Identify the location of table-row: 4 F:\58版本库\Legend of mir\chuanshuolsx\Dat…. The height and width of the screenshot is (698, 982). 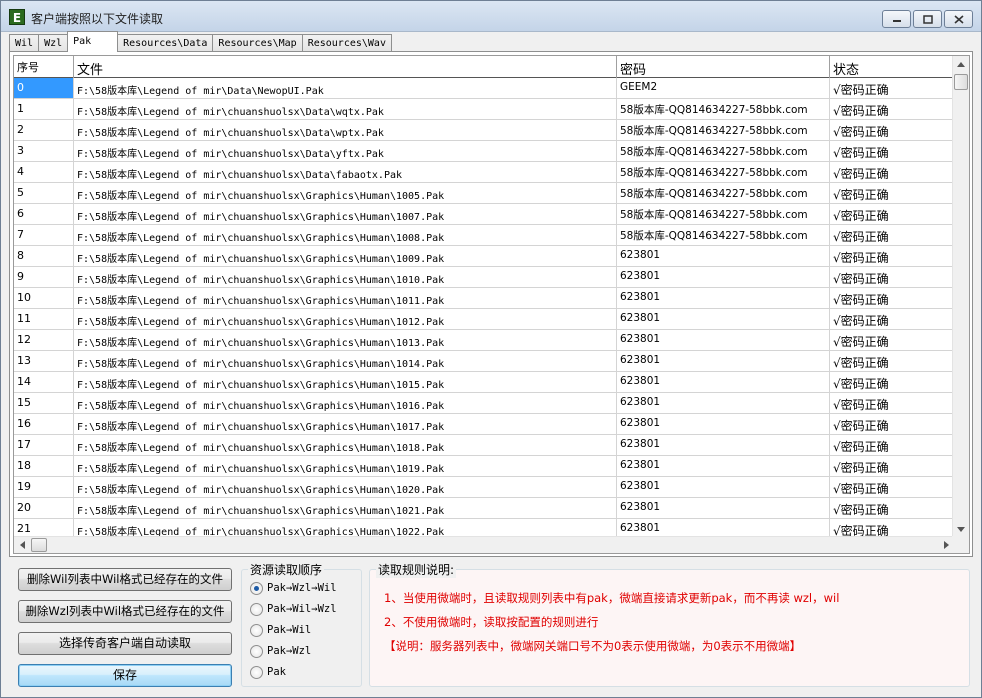
(484, 172).